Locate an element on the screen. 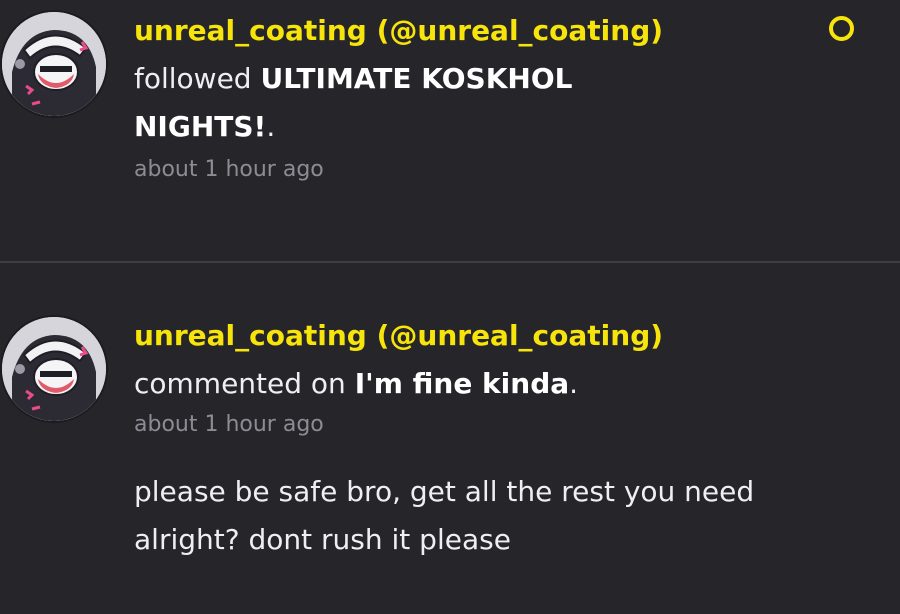  unread-dot-icon is located at coordinates (841, 28).